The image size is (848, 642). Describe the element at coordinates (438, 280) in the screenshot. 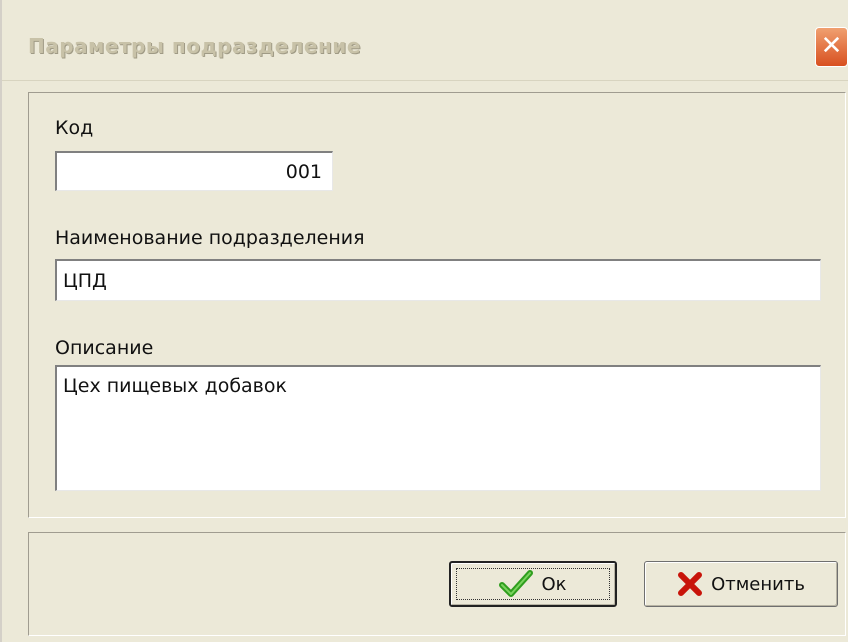

I see `name-input` at that location.